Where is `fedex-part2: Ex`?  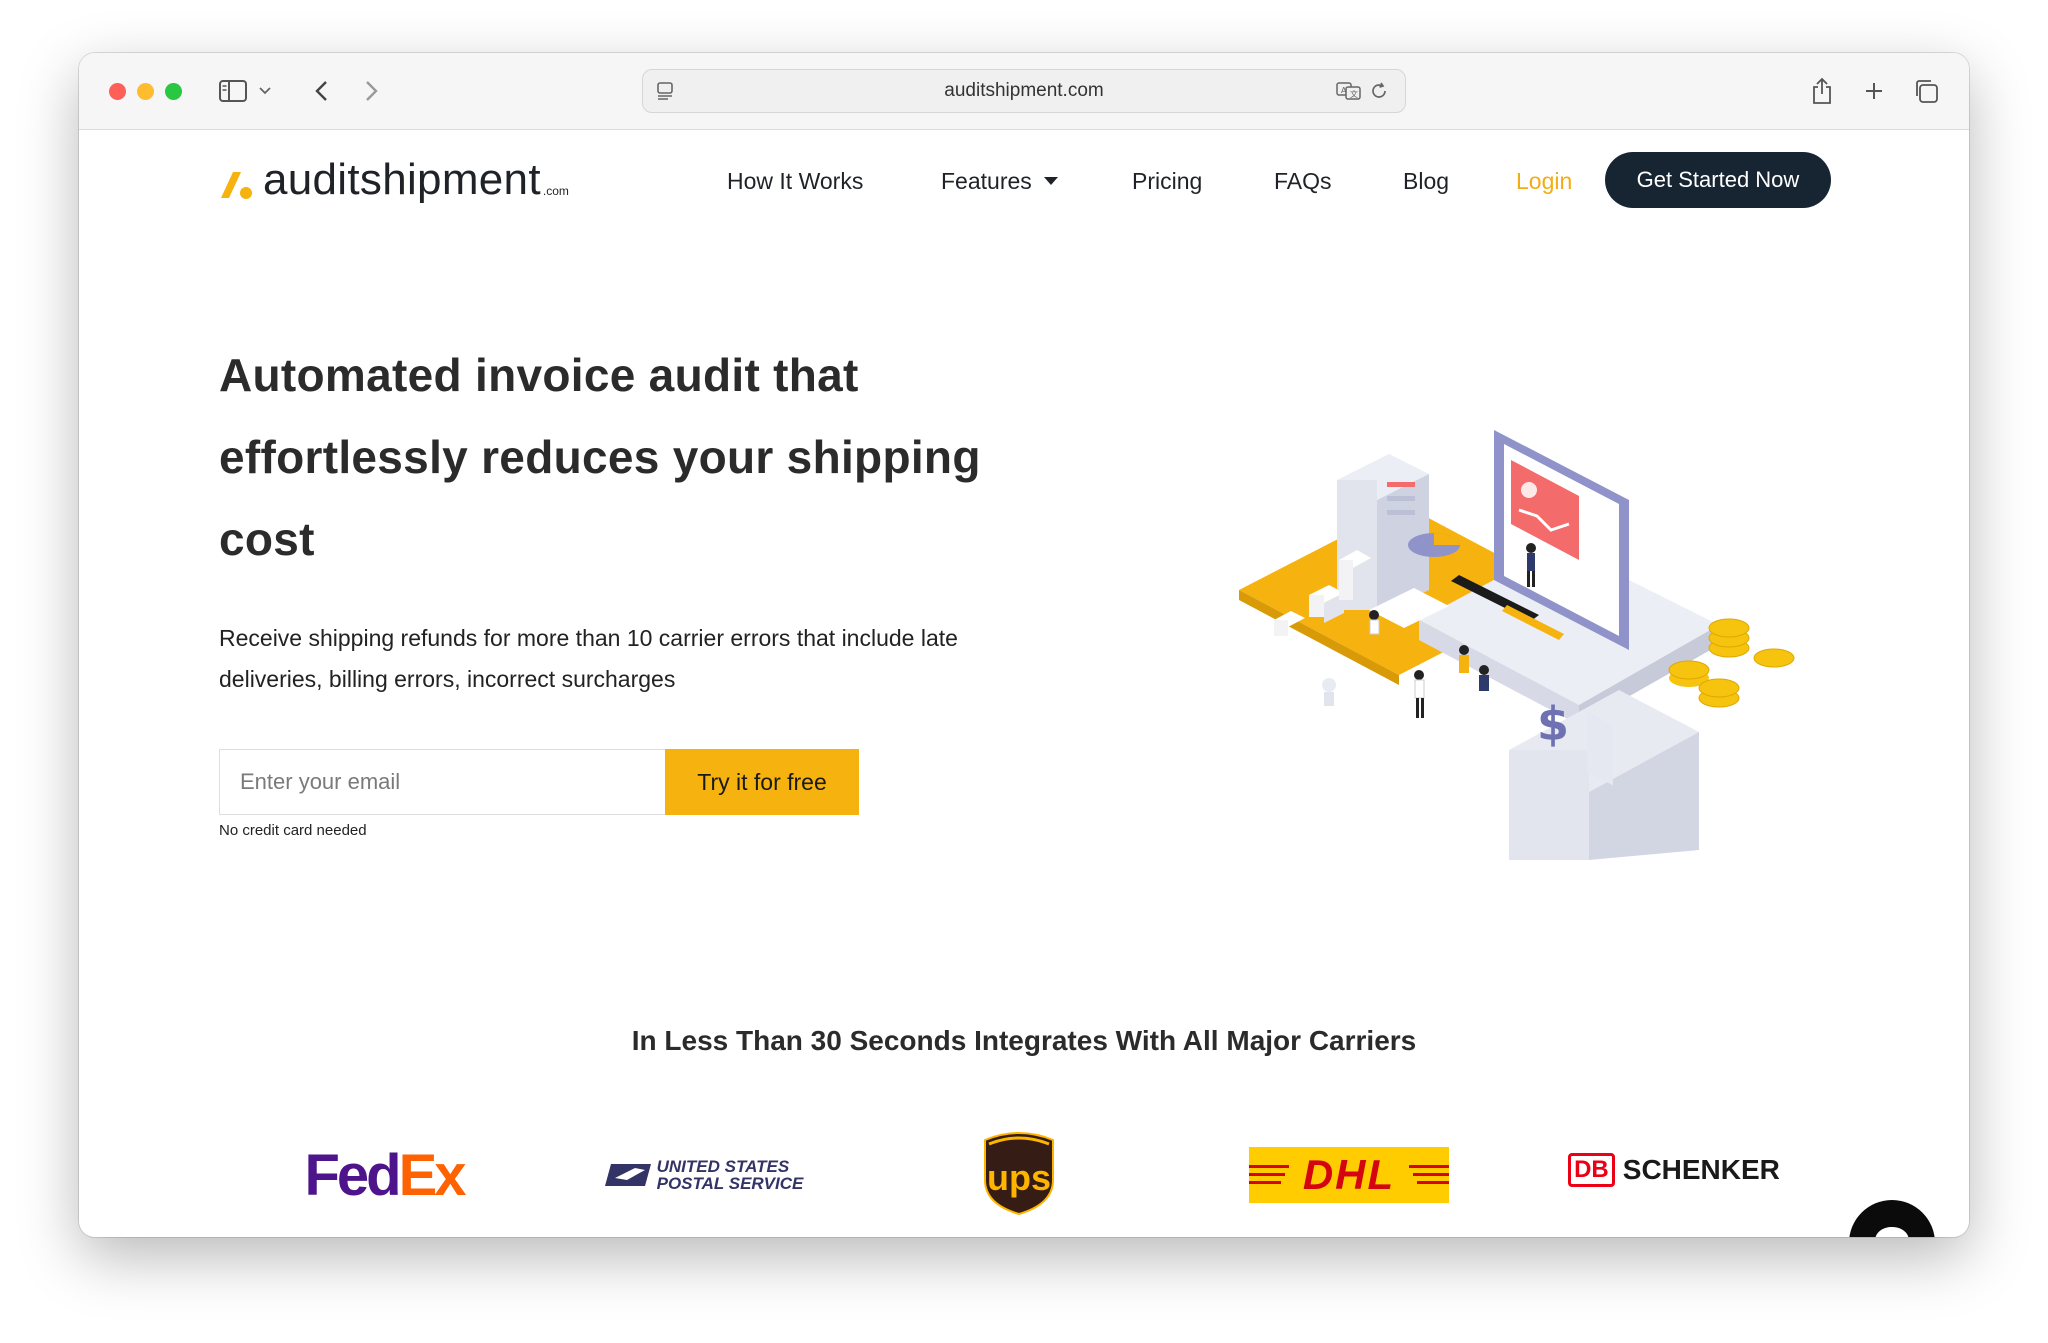 fedex-part2: Ex is located at coordinates (432, 1175).